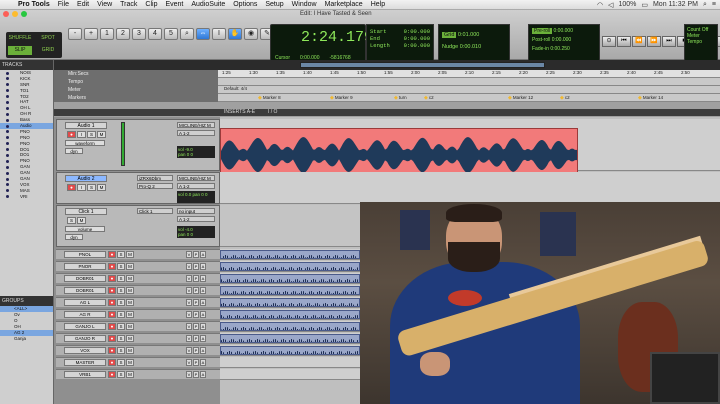 The height and width of the screenshot is (404, 720). What do you see at coordinates (85, 338) in the screenshot?
I see `track-name: GANJO R` at bounding box center [85, 338].